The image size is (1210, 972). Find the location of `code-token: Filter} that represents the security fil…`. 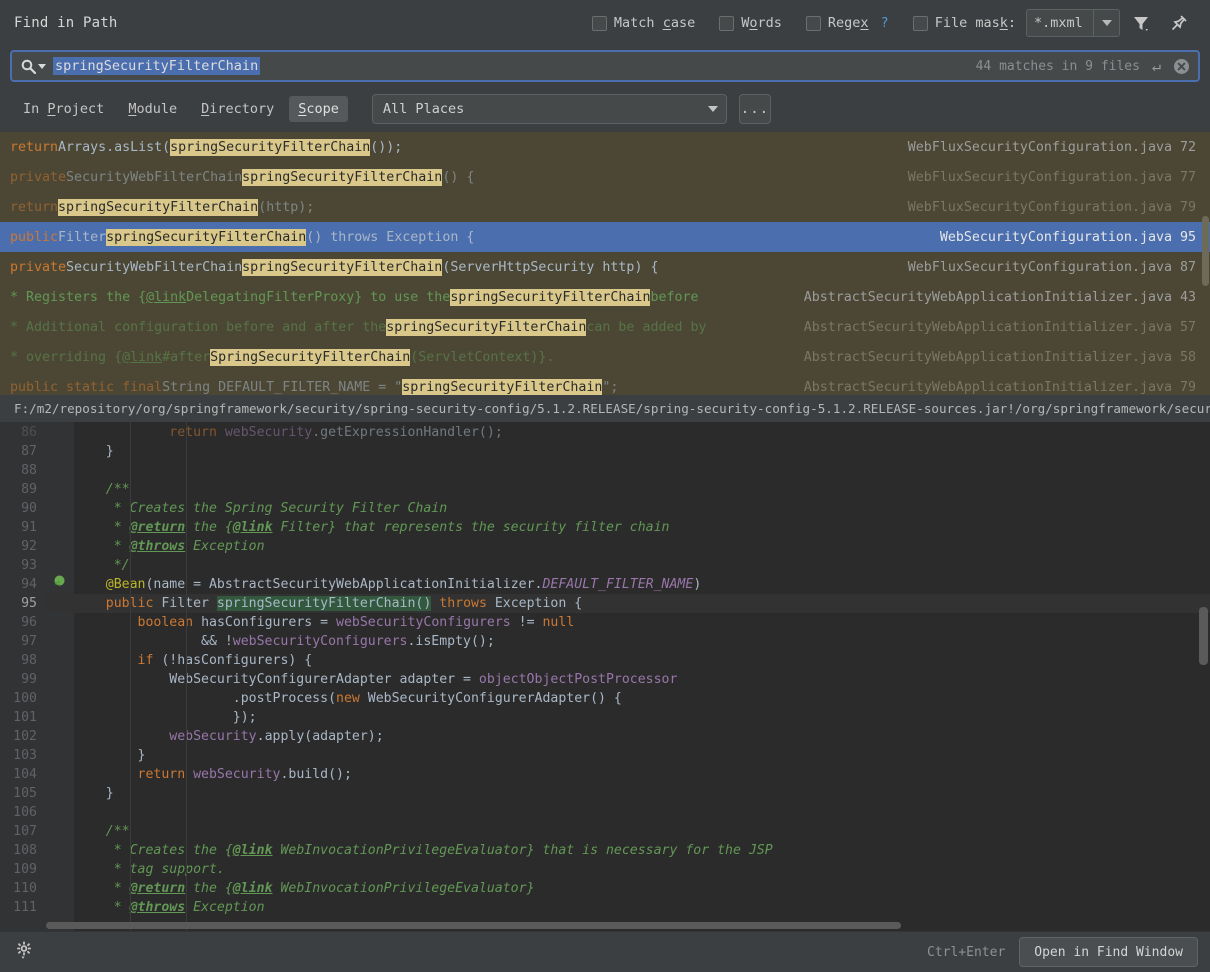

code-token: Filter} that represents the security fil… is located at coordinates (471, 527).